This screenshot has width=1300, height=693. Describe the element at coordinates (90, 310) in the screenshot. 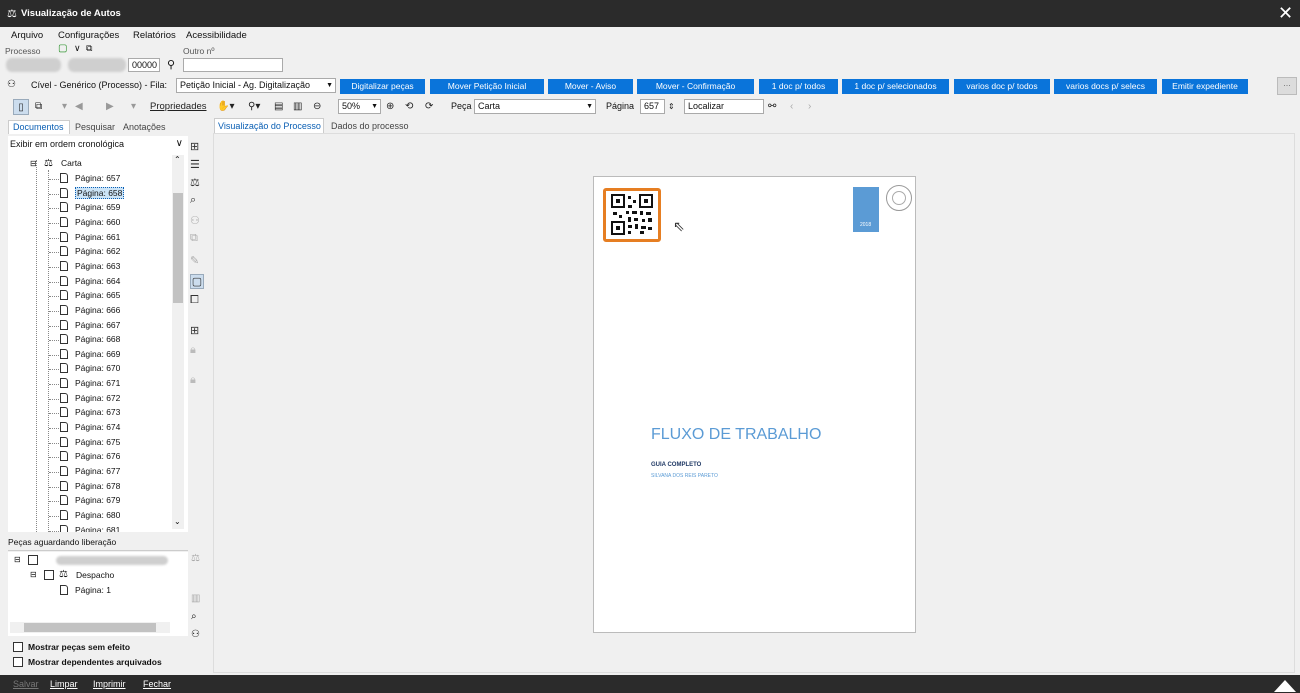

I see `tree-page-item: Página: 666` at that location.